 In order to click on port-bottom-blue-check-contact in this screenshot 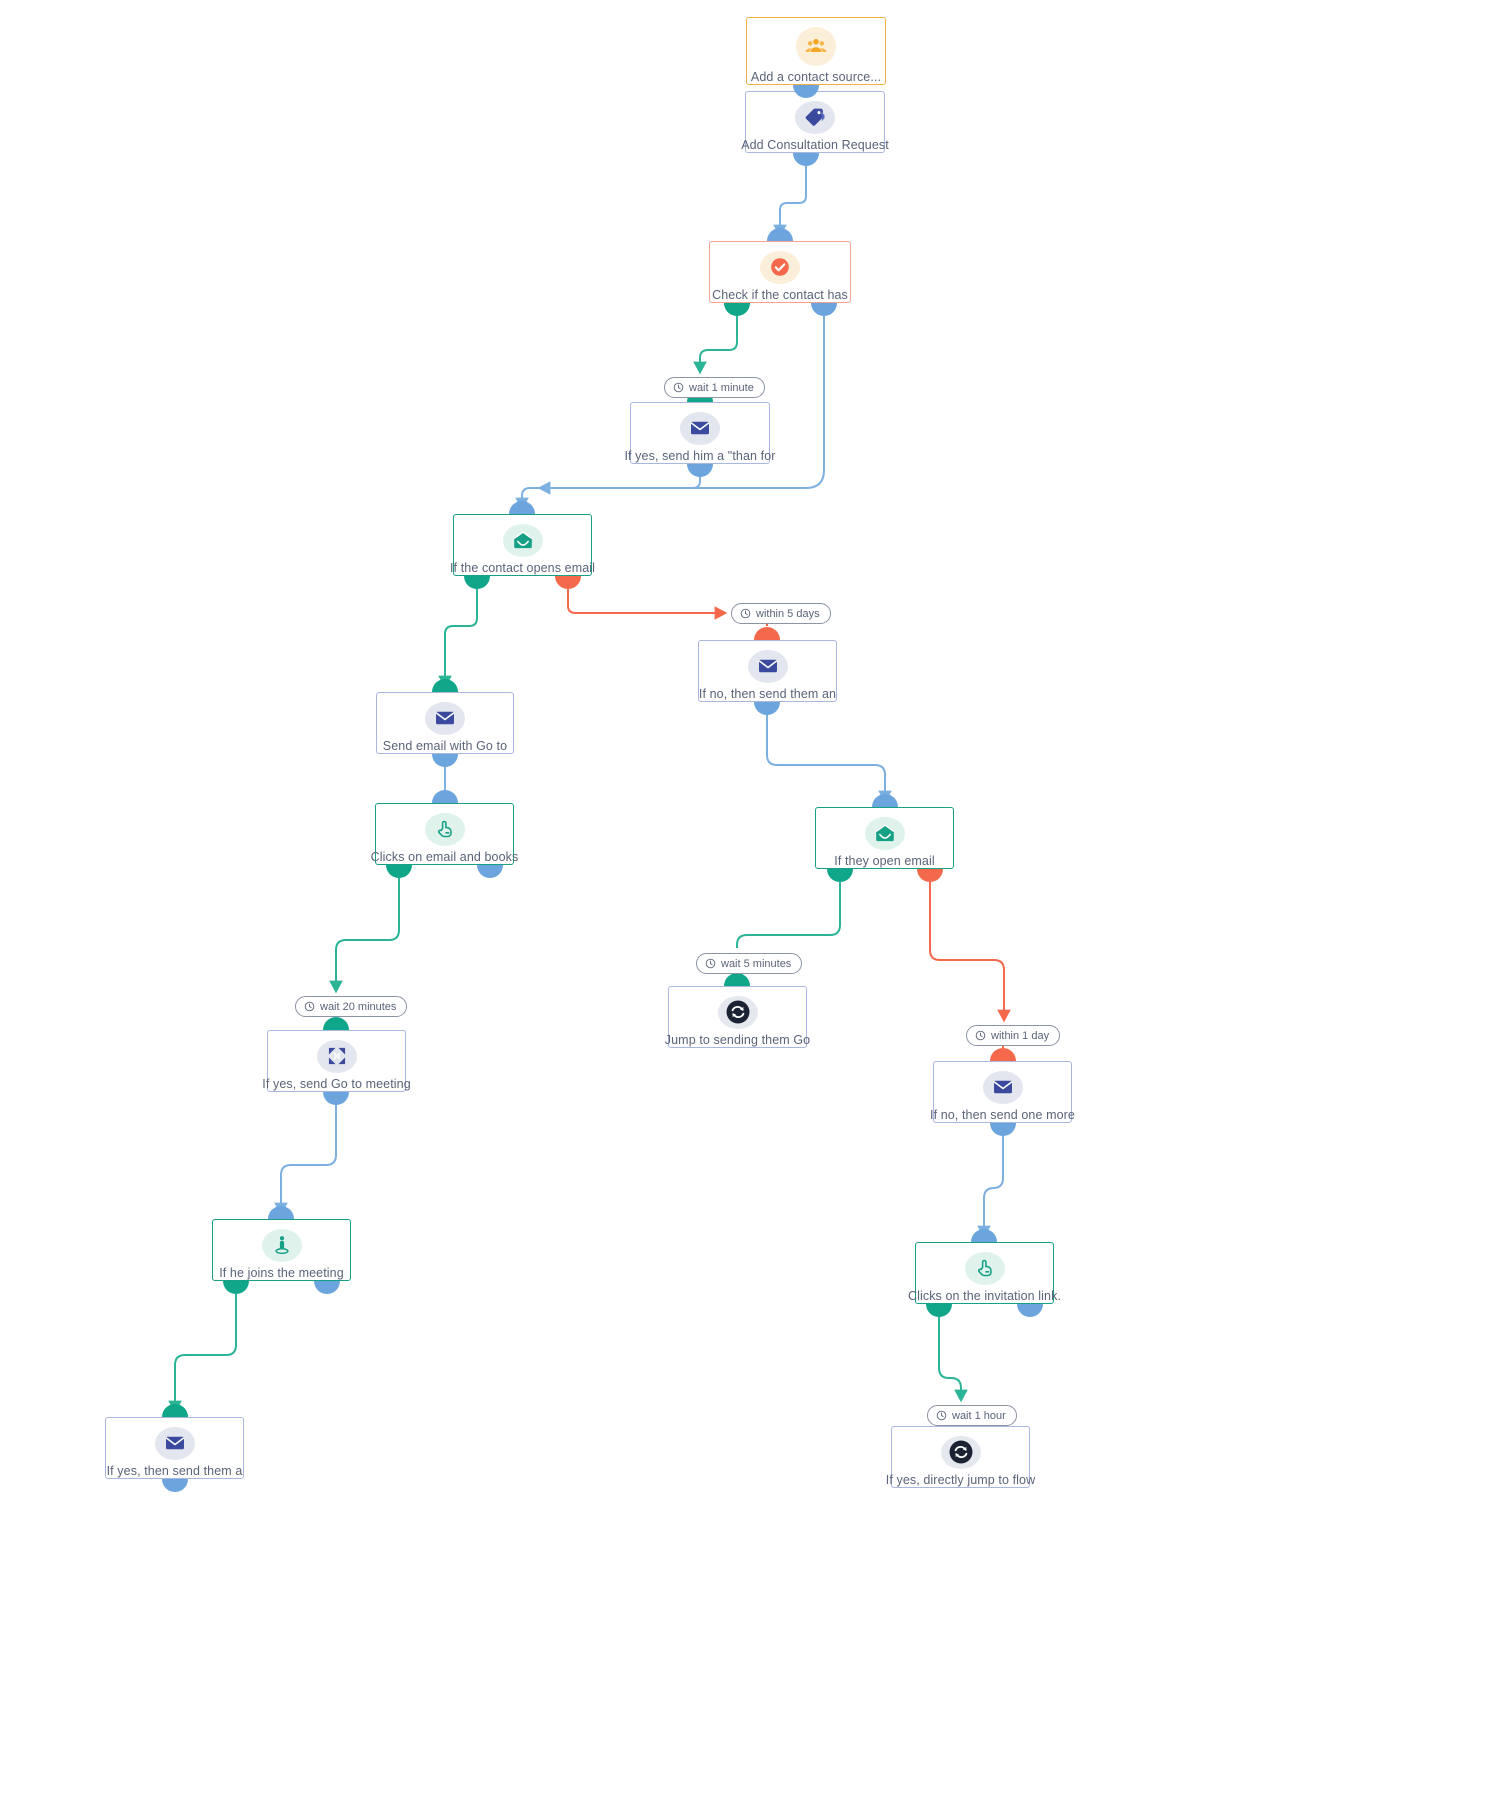, I will do `click(824, 309)`.